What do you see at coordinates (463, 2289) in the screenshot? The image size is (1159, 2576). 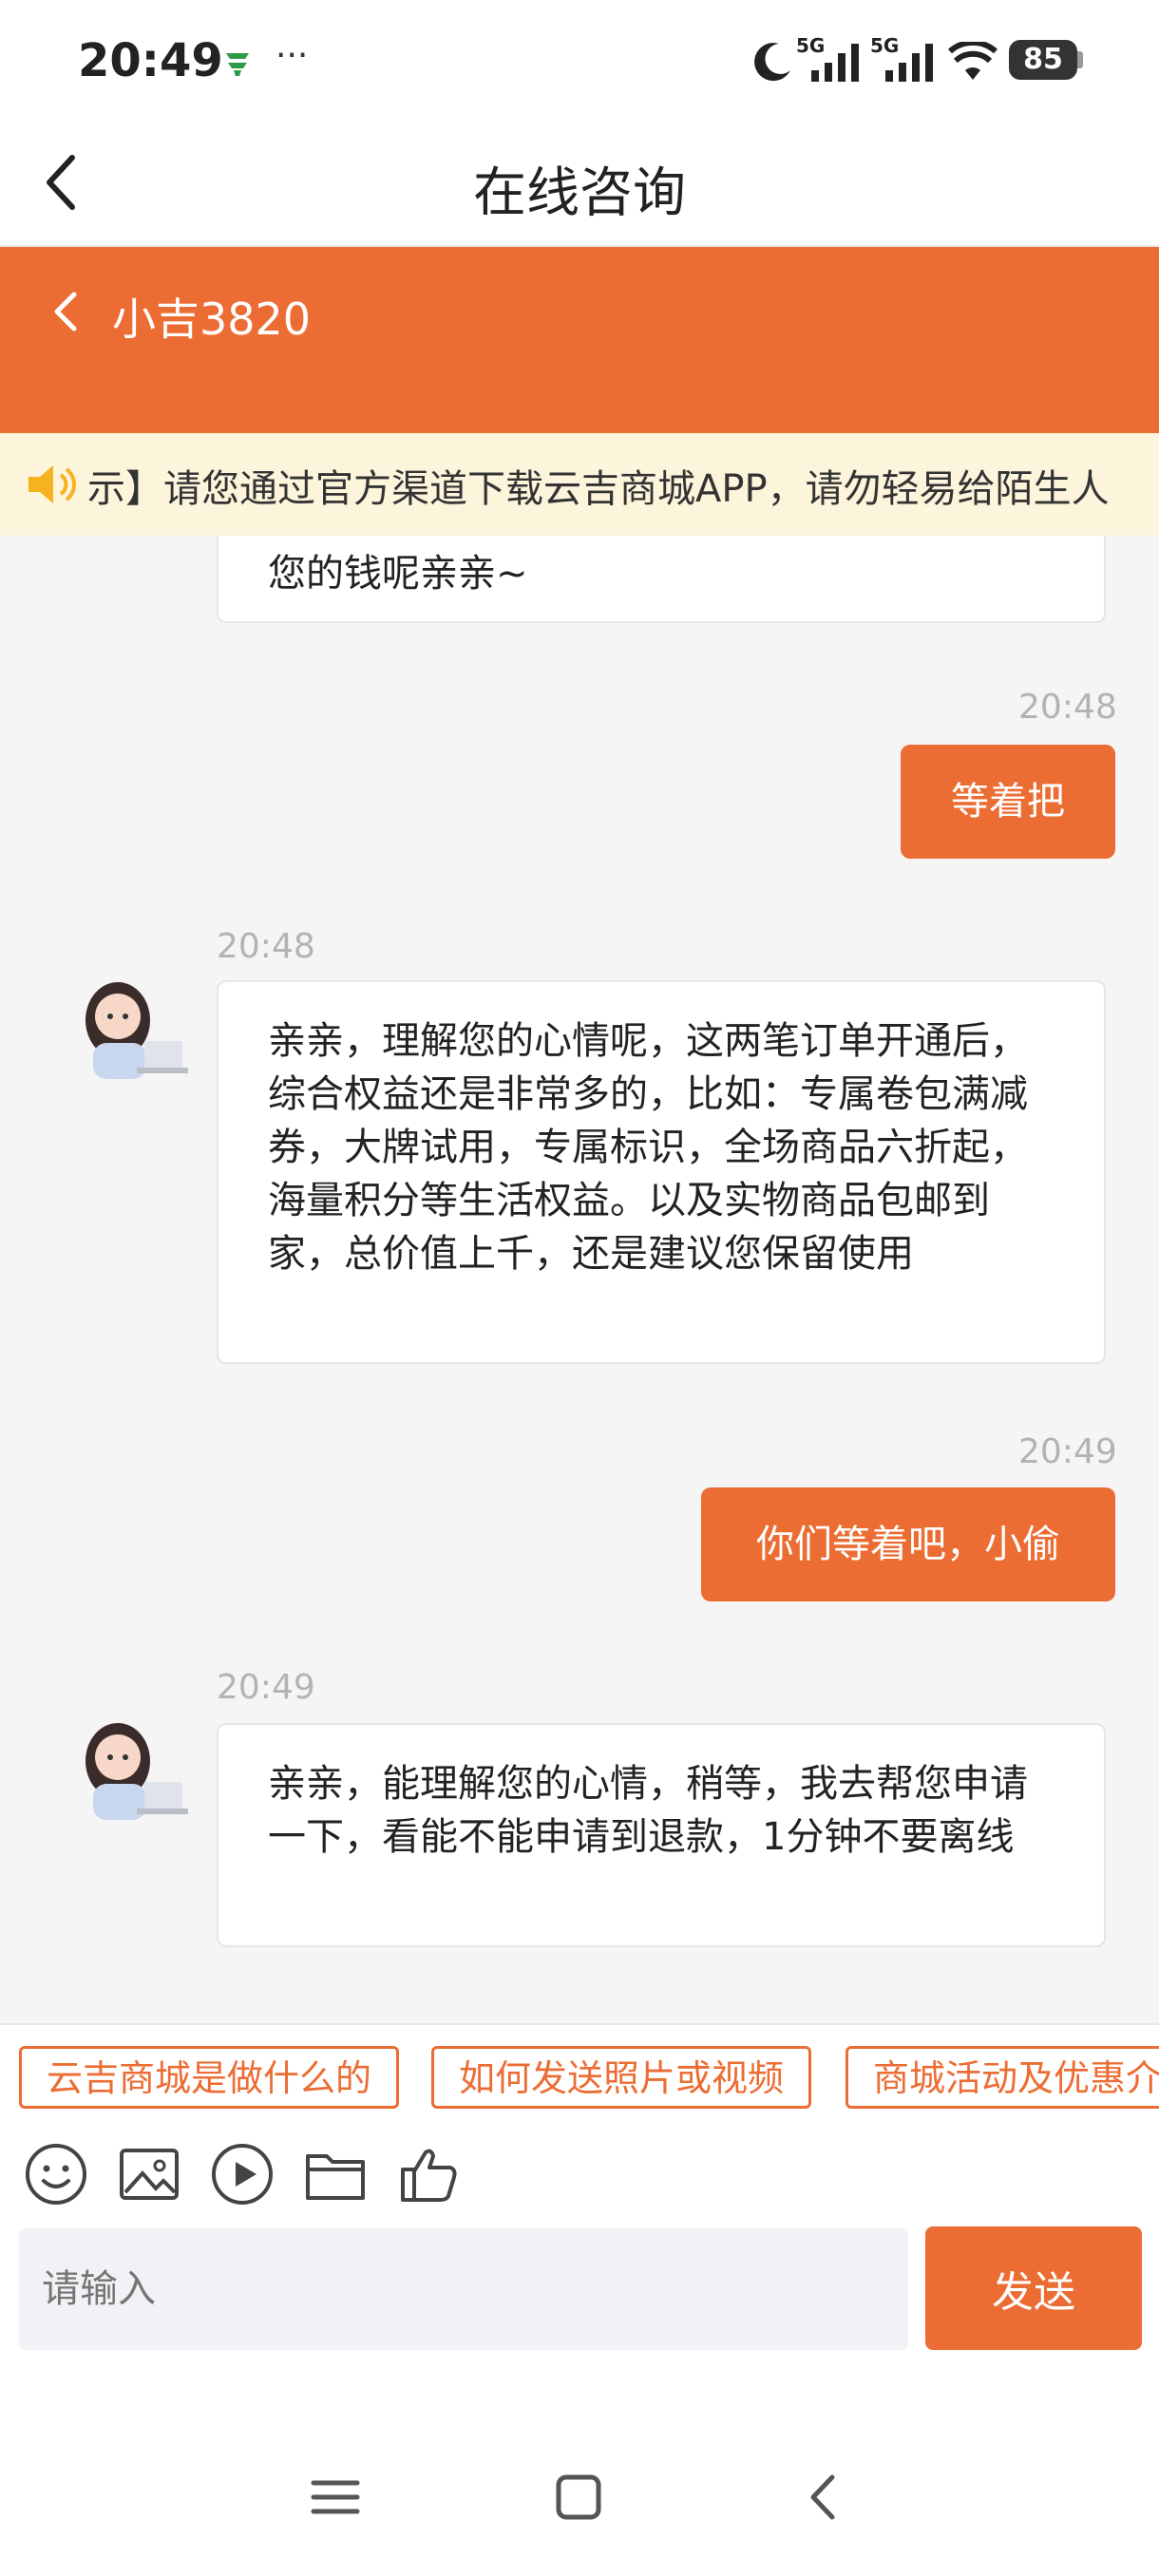 I see `message-input` at bounding box center [463, 2289].